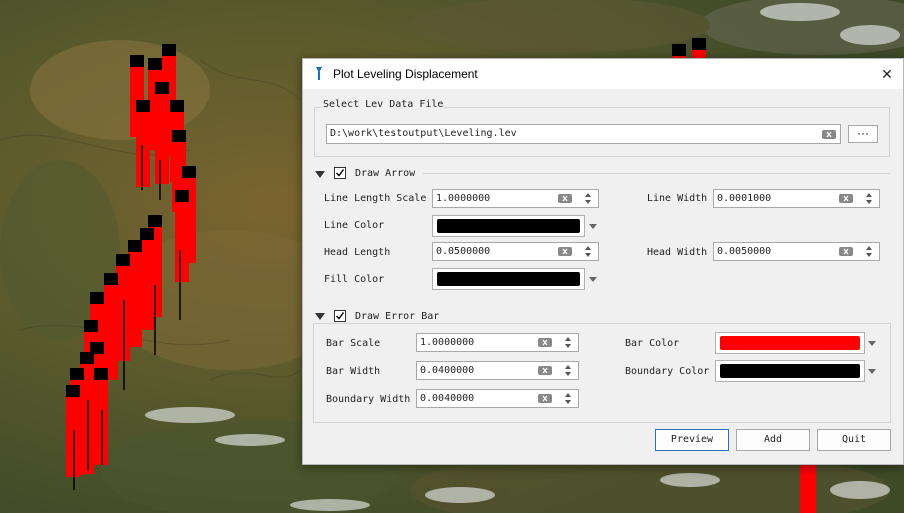  What do you see at coordinates (447, 398) in the screenshot?
I see `boundary-width-value: 0.0040000` at bounding box center [447, 398].